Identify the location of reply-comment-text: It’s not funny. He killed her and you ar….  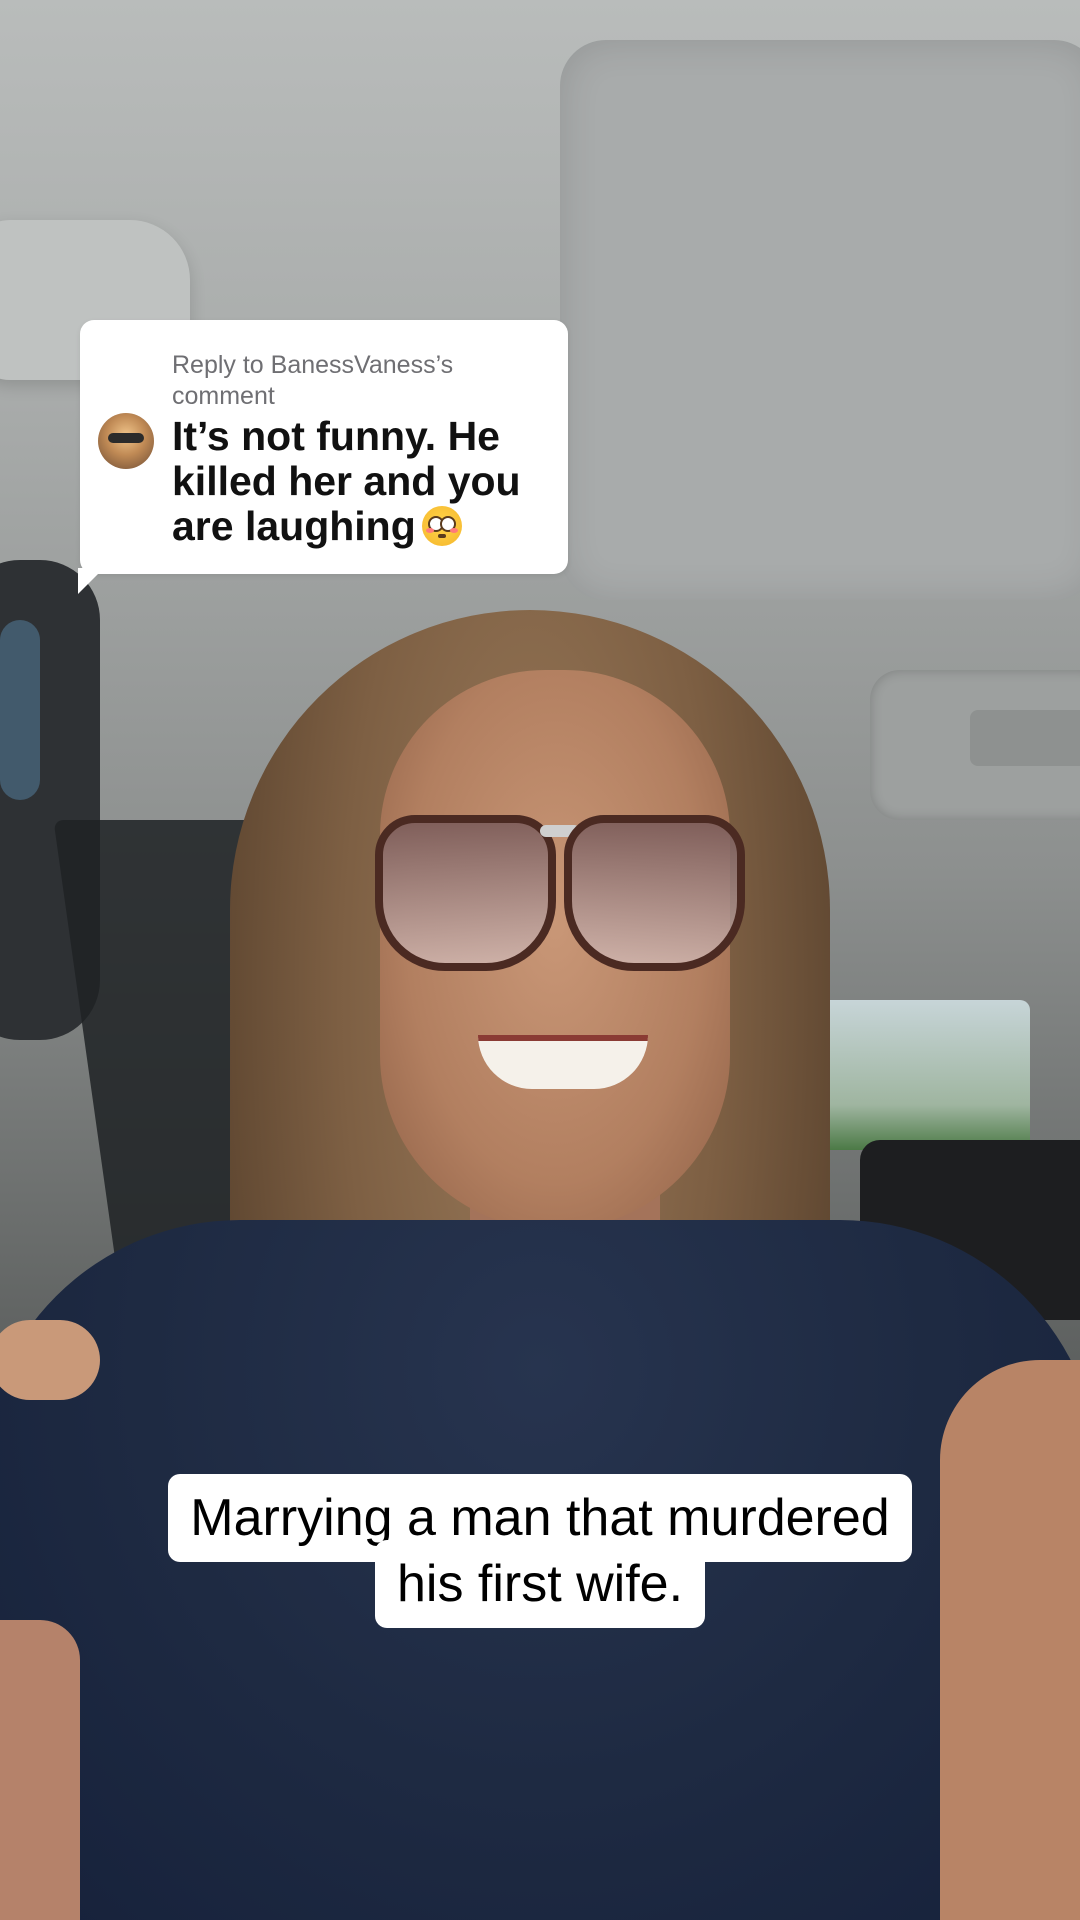
(364, 481).